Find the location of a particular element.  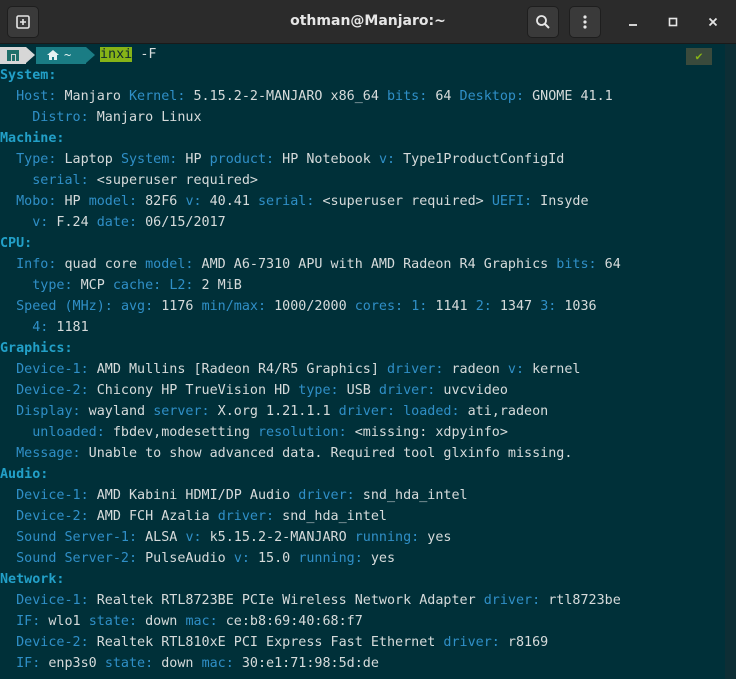

output-value: 30:e1:71:98:5d:de is located at coordinates (306, 663).